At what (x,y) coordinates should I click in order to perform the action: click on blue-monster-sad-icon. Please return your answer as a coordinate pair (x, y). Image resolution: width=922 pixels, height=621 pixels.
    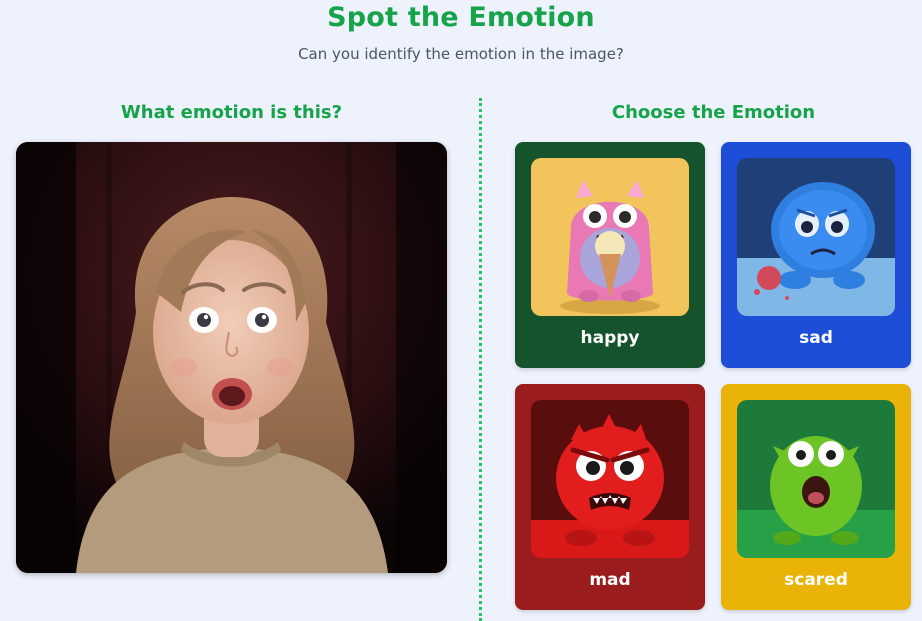
    Looking at the image, I should click on (816, 237).